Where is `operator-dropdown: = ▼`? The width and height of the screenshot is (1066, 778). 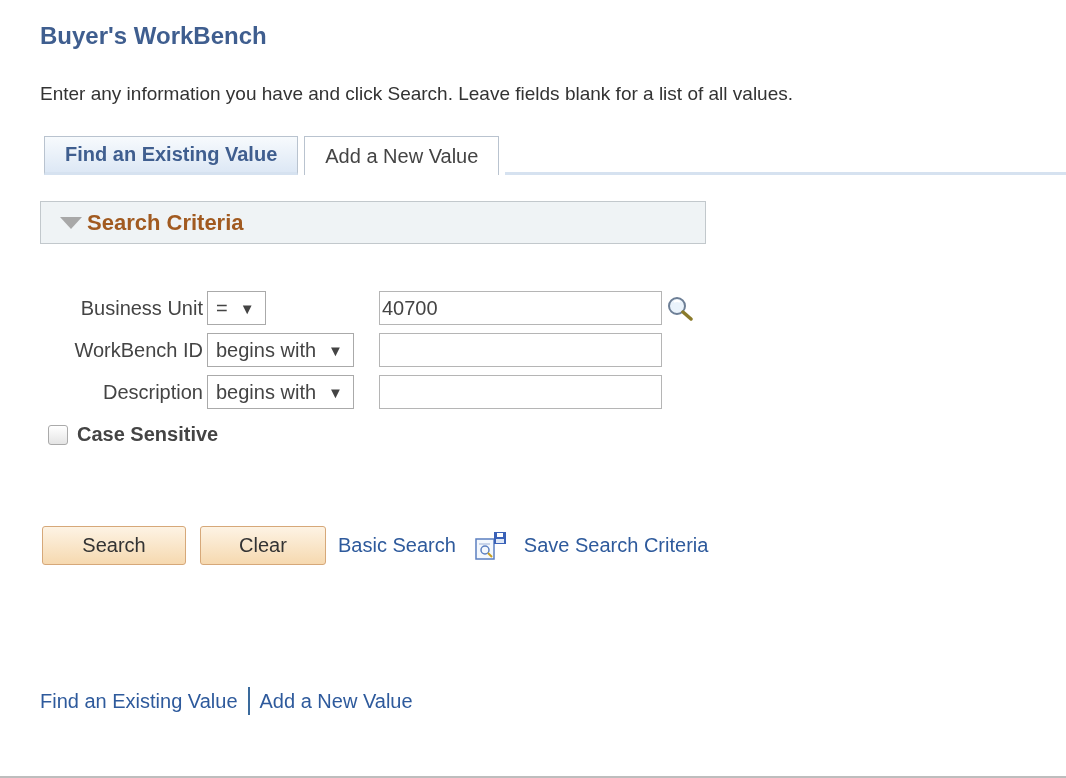 operator-dropdown: = ▼ is located at coordinates (236, 308).